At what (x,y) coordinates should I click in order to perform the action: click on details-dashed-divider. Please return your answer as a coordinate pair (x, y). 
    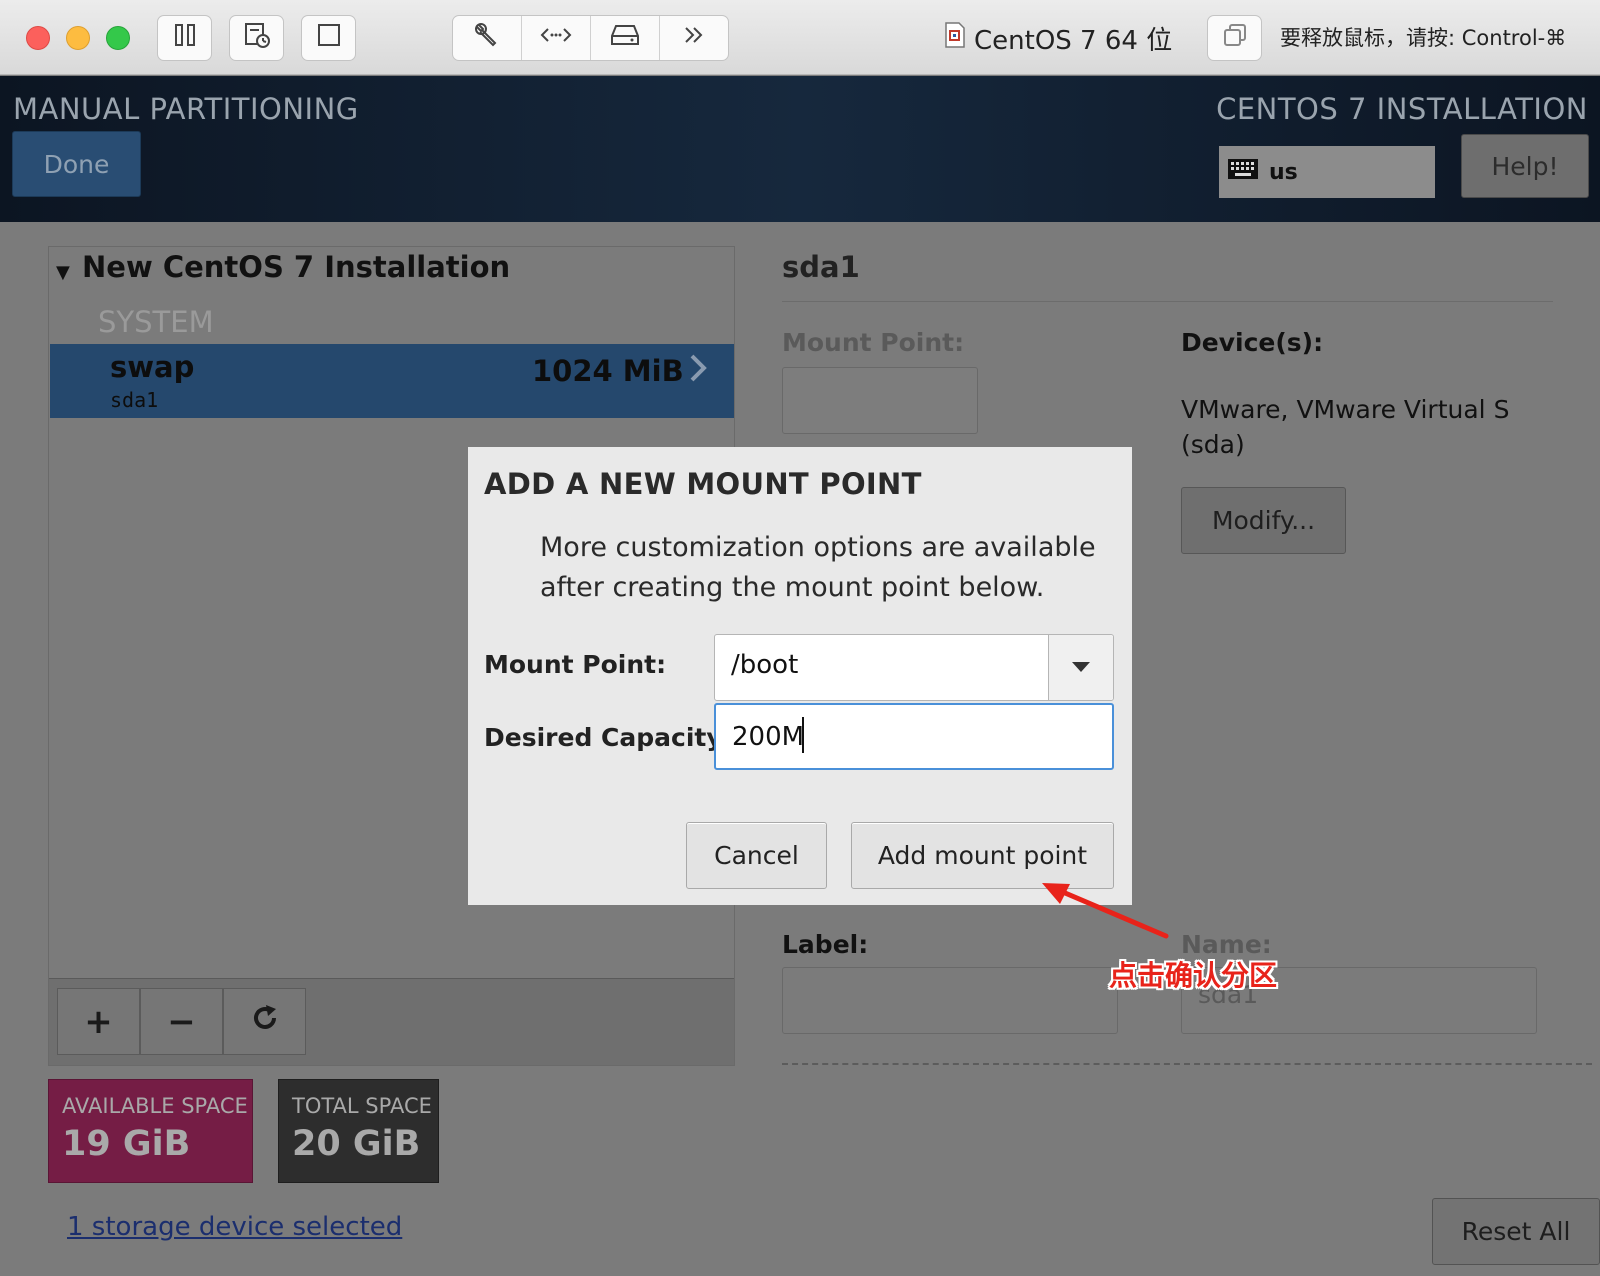
    Looking at the image, I should click on (1187, 1064).